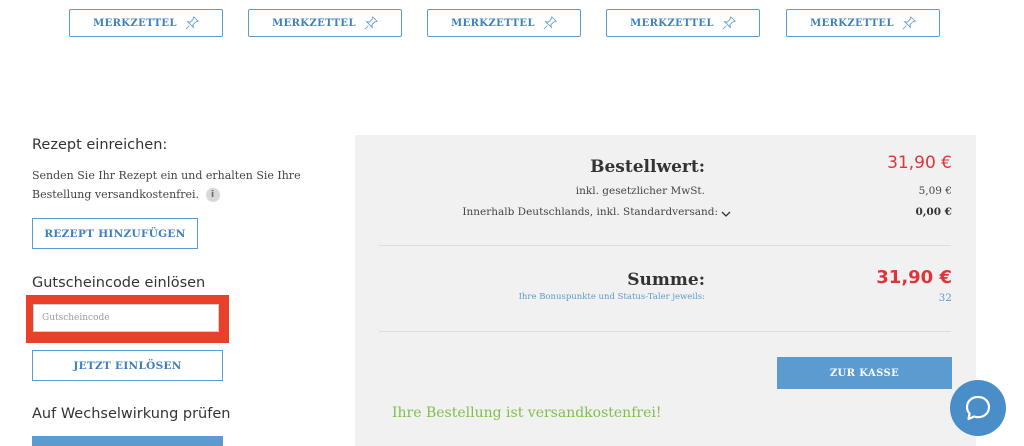  What do you see at coordinates (131, 414) in the screenshot?
I see `wechselwirkung-heading: Auf Wechselwirkung prüfen` at bounding box center [131, 414].